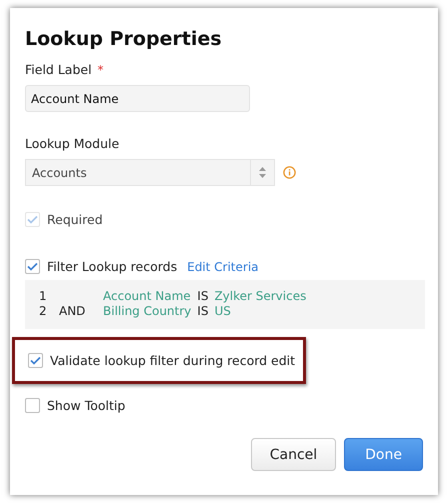  Describe the element at coordinates (58, 69) in the screenshot. I see `field-label: Field Label` at that location.